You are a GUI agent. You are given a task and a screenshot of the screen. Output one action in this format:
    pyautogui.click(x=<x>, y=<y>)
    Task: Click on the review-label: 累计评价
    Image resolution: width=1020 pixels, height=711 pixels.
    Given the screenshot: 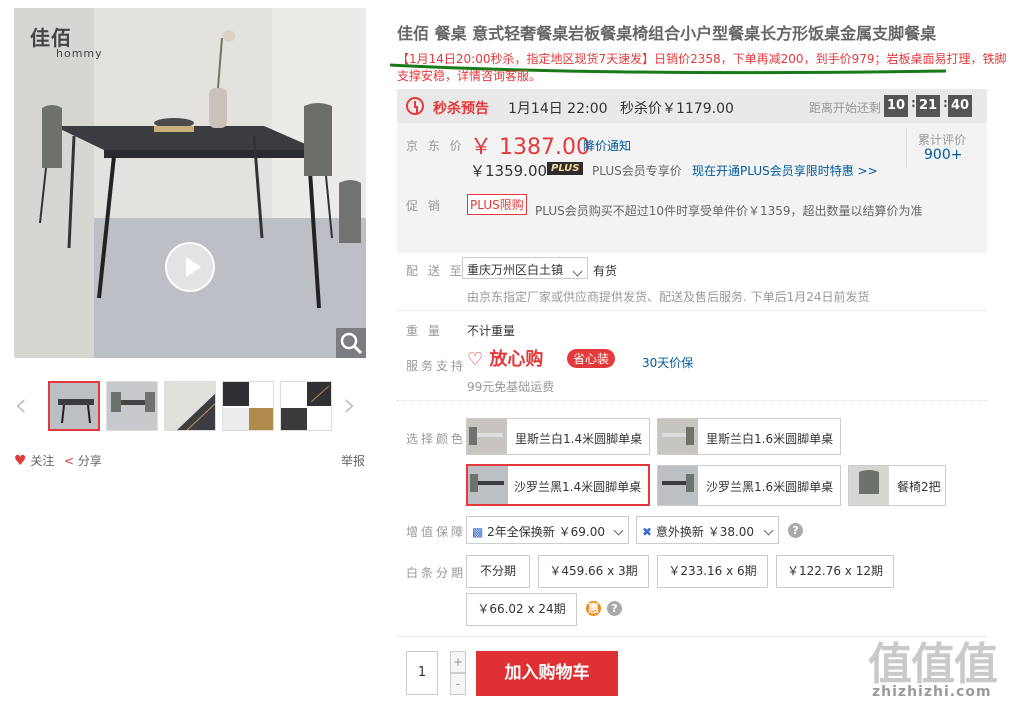 What is the action you would take?
    pyautogui.click(x=942, y=140)
    